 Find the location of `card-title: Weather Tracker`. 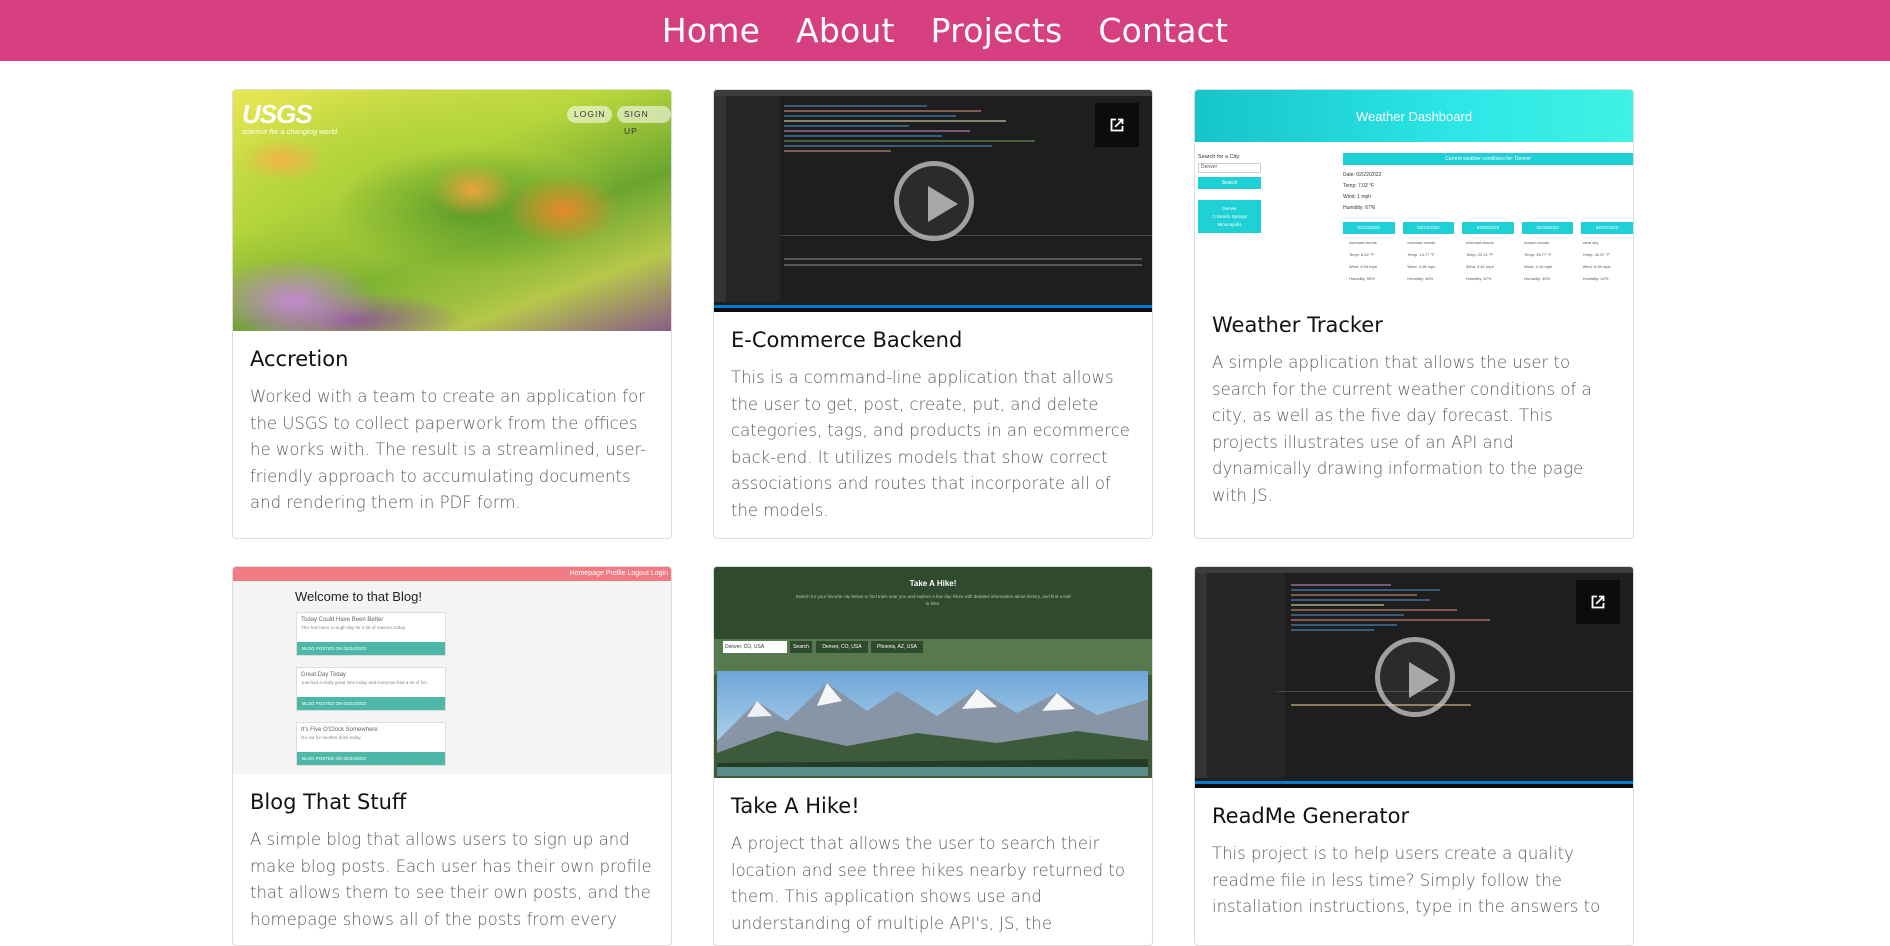

card-title: Weather Tracker is located at coordinates (1414, 325).